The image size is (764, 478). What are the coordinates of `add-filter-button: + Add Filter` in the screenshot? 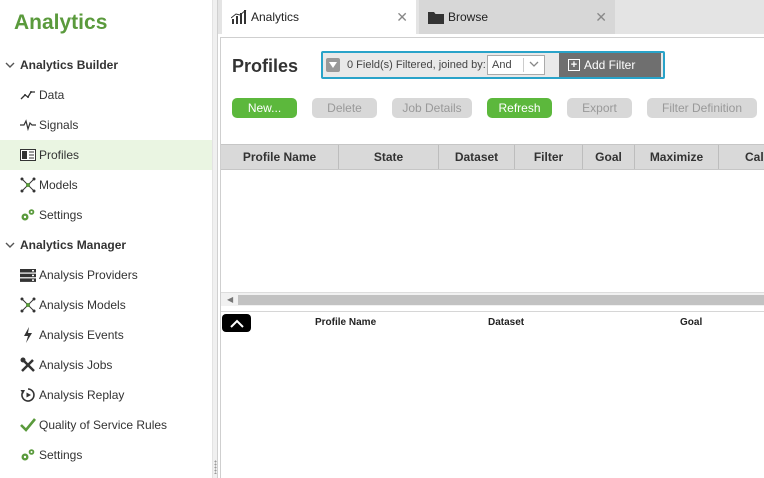 It's located at (610, 65).